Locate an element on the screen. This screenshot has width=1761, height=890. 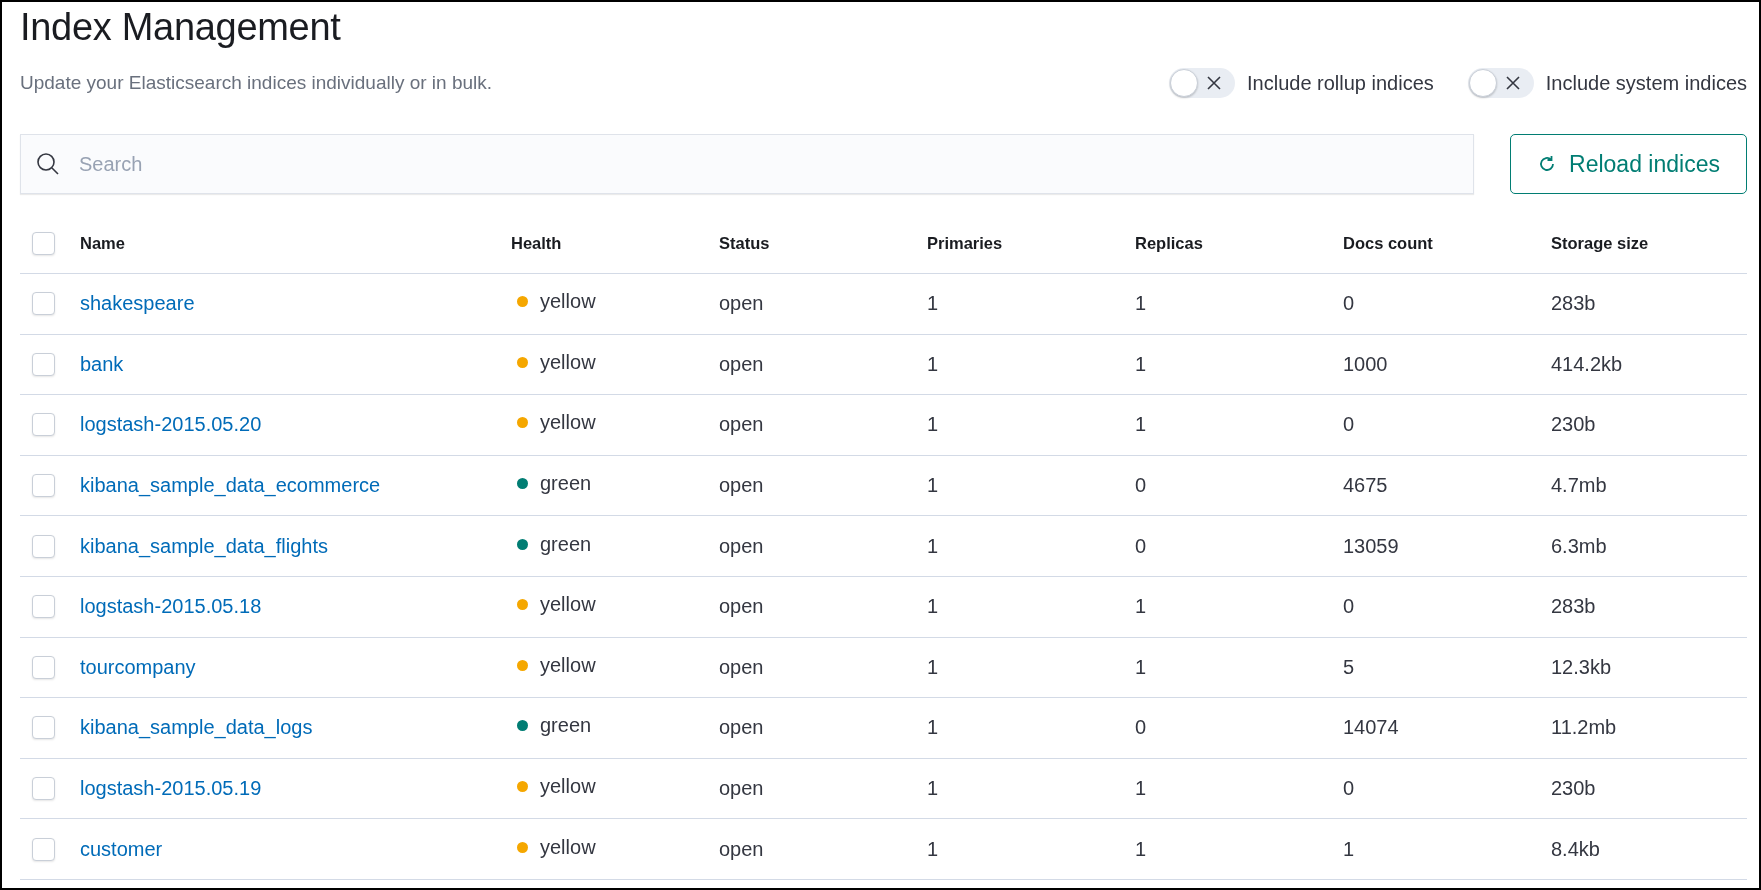
table-cell-text: 4.7mb is located at coordinates (1579, 486).